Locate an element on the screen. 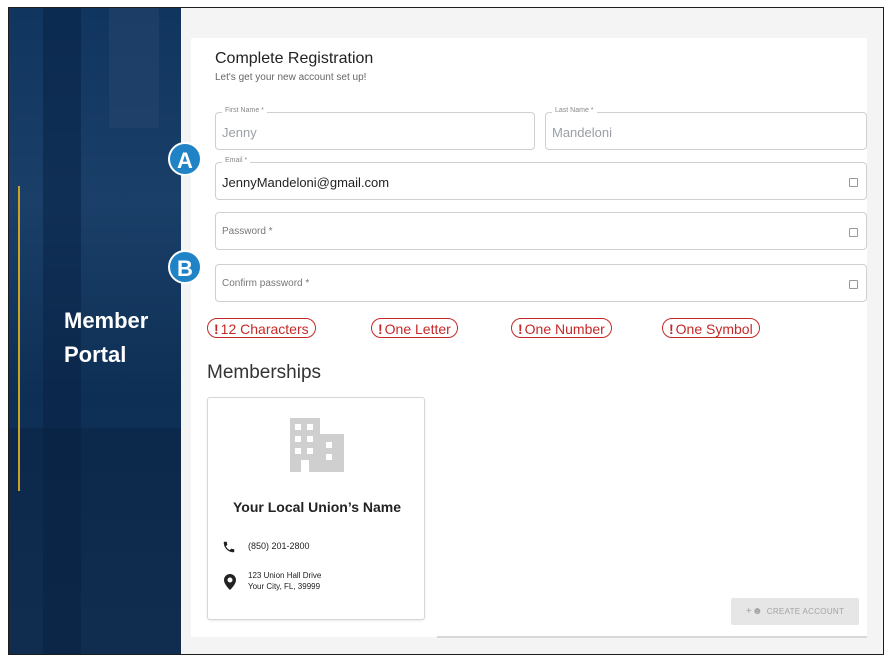 This screenshot has width=895, height=662. first-name-label: First Name * is located at coordinates (244, 110).